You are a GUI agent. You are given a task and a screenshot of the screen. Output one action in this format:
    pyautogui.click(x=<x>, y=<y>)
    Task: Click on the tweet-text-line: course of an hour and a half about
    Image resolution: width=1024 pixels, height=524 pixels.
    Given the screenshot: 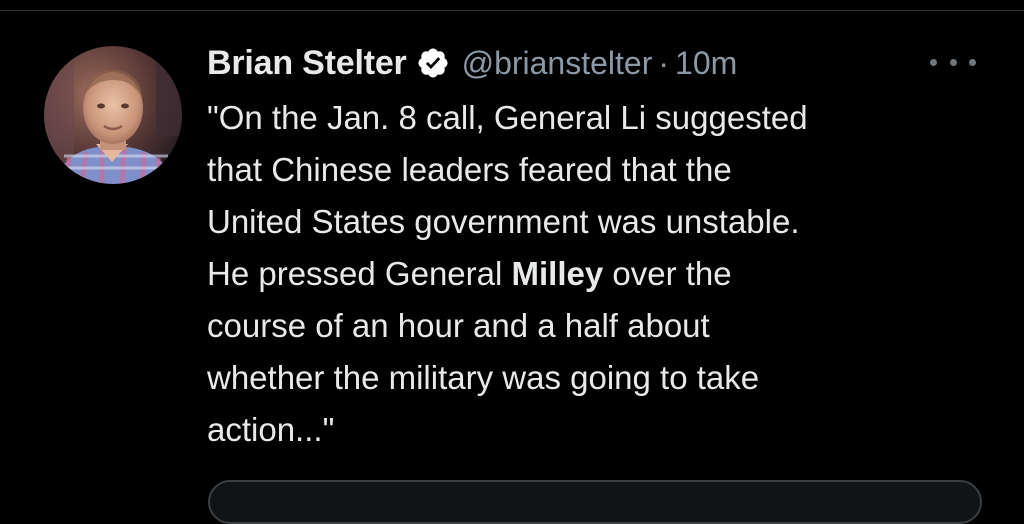 What is the action you would take?
    pyautogui.click(x=458, y=325)
    